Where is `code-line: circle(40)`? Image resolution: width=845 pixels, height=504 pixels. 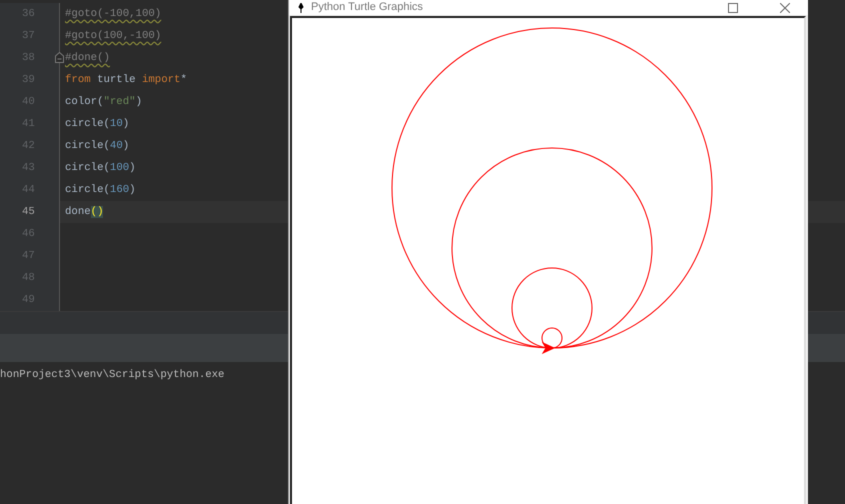
code-line: circle(40) is located at coordinates (97, 146).